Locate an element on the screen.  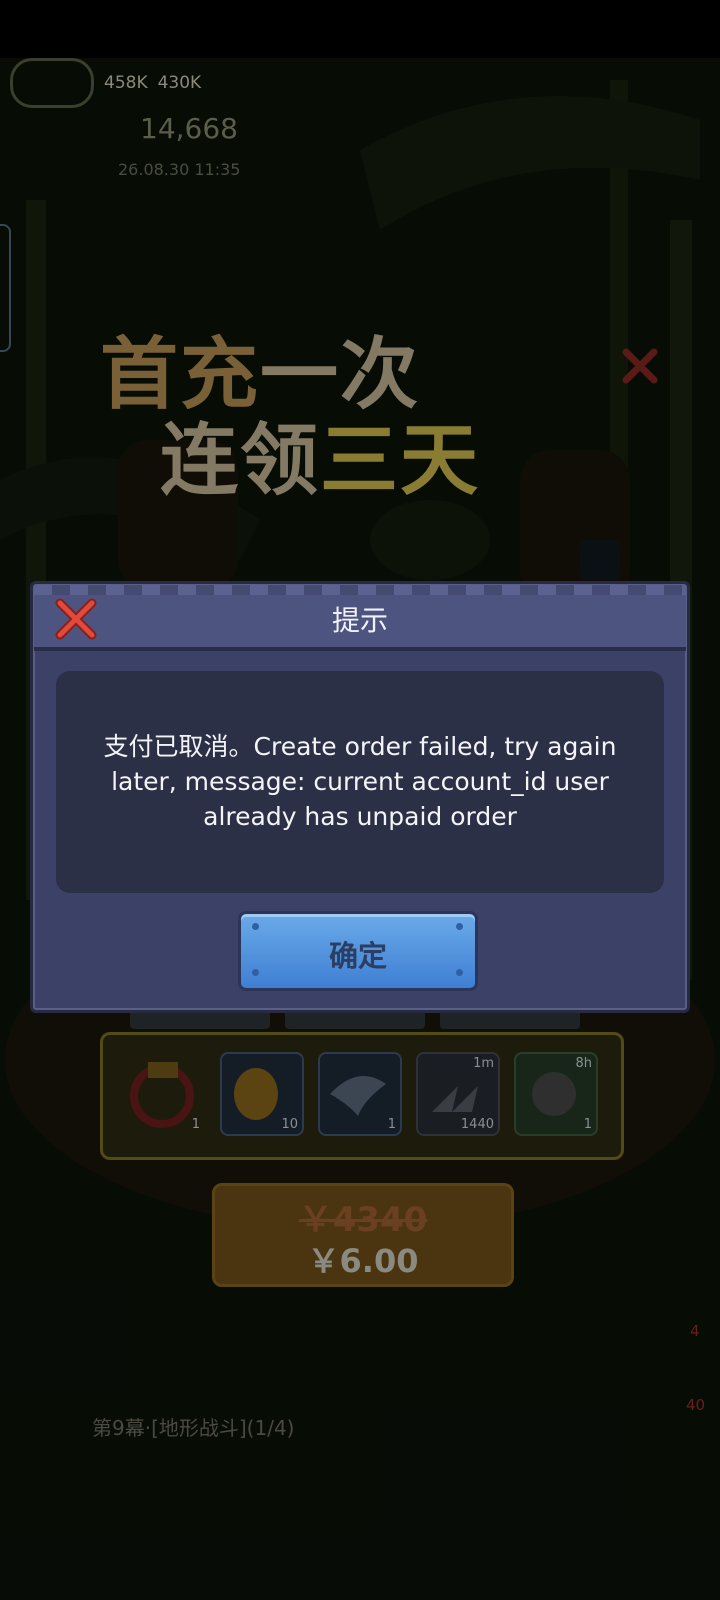
event-timestamp: 26.08.30 11:35 is located at coordinates (179, 169).